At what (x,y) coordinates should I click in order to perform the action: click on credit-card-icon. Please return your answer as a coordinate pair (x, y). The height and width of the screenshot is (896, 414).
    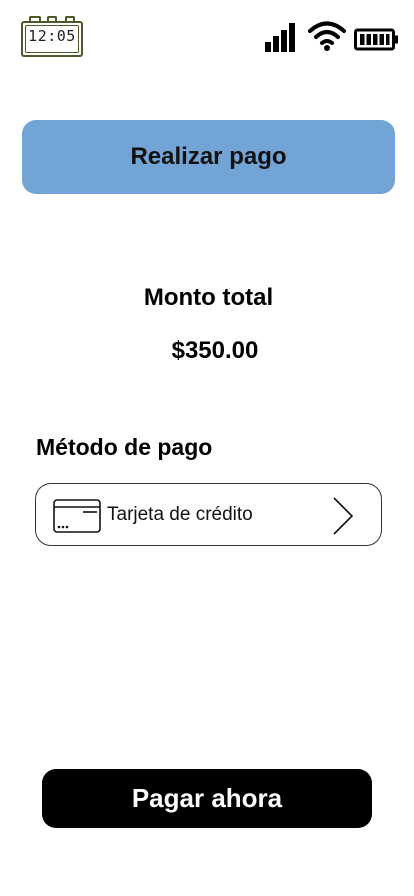
    Looking at the image, I should click on (77, 516).